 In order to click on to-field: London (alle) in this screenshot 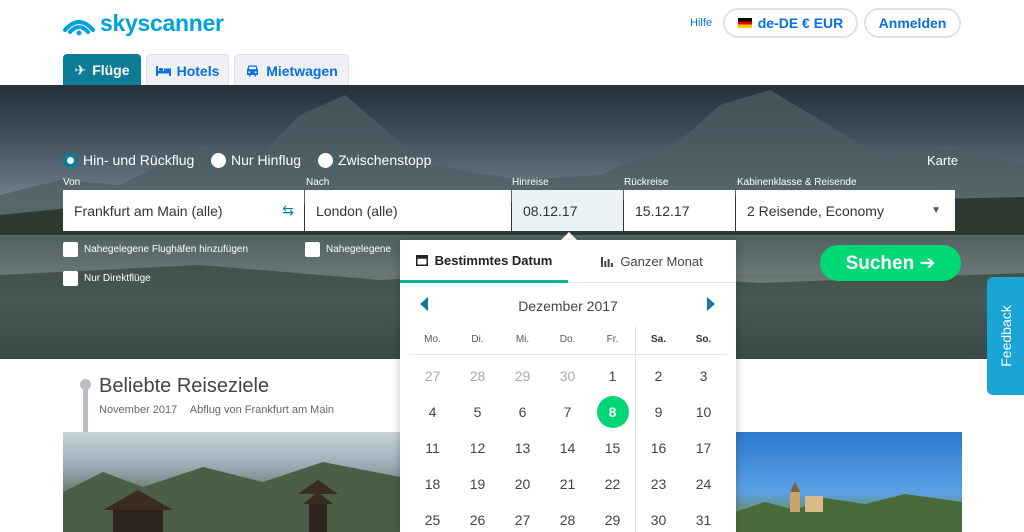, I will do `click(408, 210)`.